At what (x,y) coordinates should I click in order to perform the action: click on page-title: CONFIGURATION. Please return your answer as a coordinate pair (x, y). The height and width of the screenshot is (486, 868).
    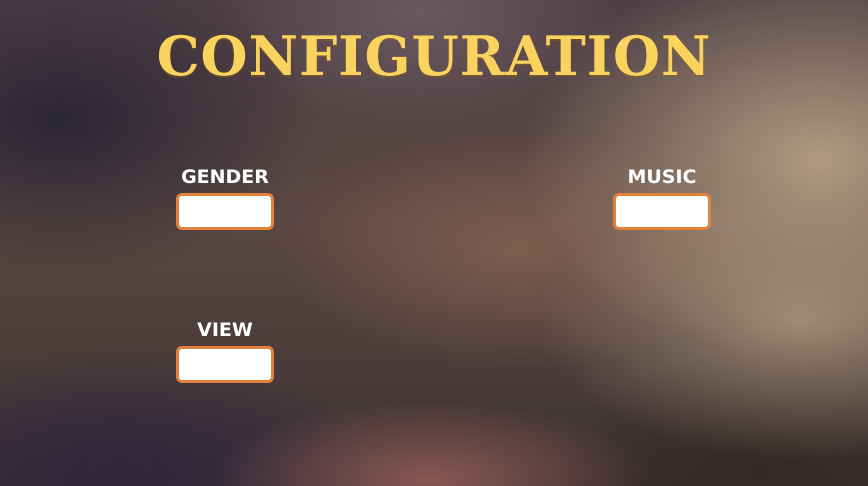
    Looking at the image, I should click on (434, 56).